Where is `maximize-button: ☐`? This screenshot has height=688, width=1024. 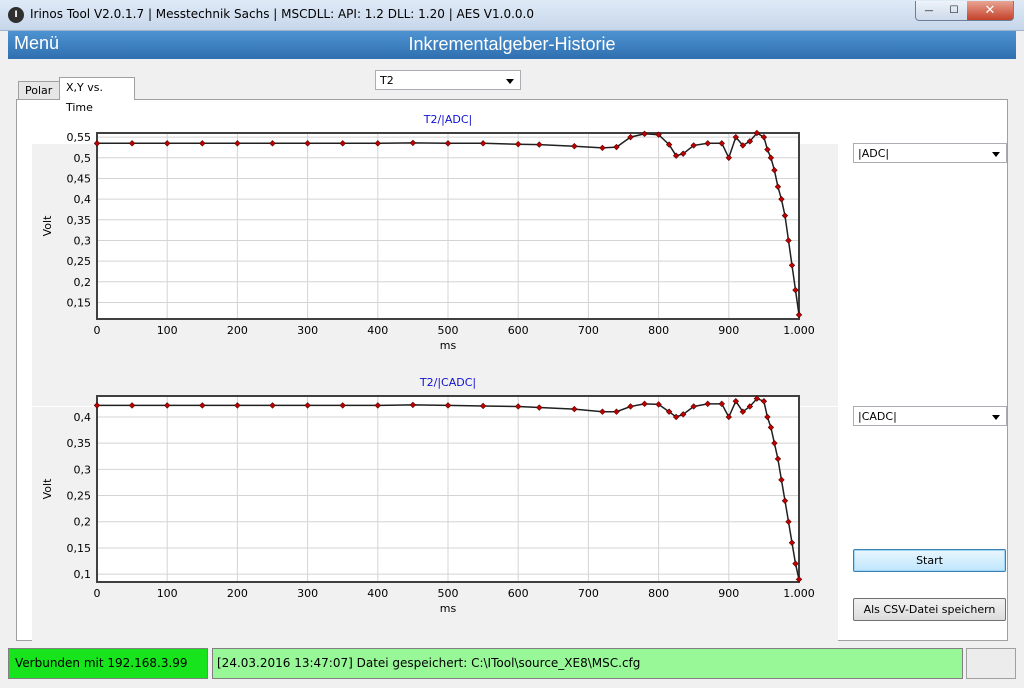
maximize-button: ☐ is located at coordinates (954, 11).